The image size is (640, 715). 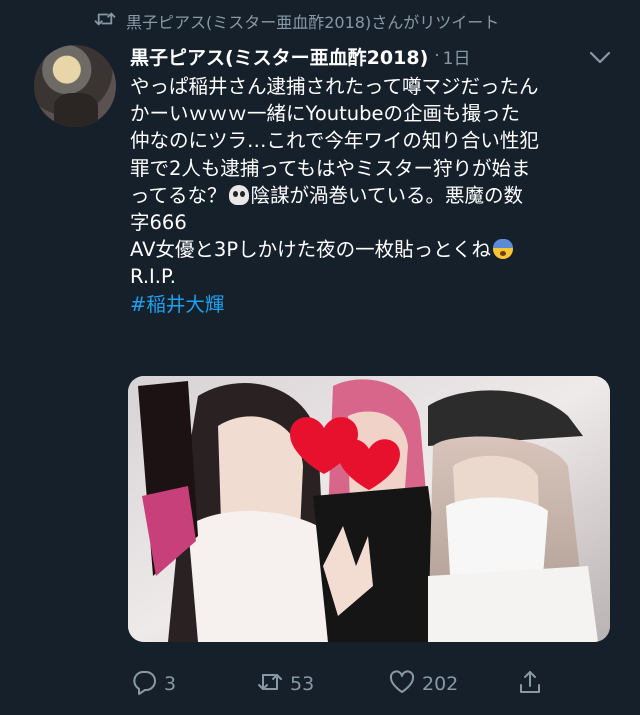 I want to click on like-count: 202, so click(x=440, y=684).